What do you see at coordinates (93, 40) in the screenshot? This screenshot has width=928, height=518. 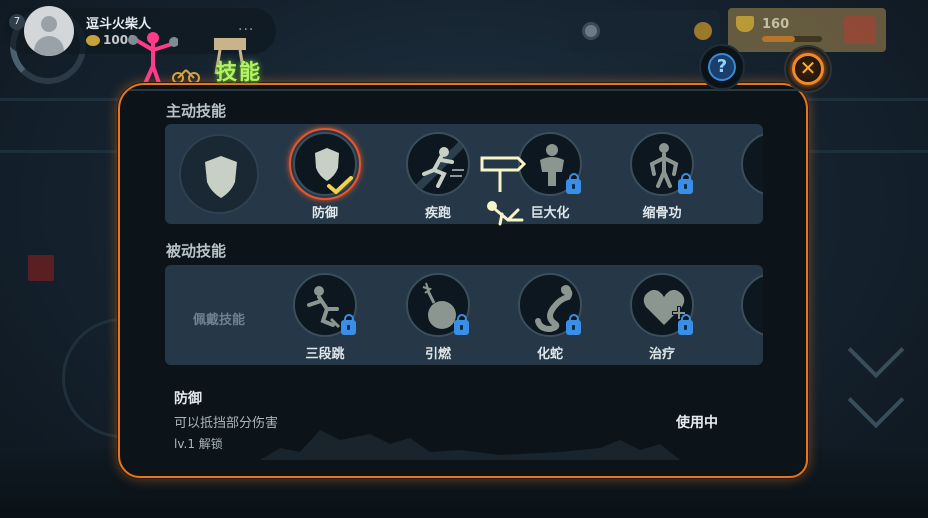 I see `coin-icon` at bounding box center [93, 40].